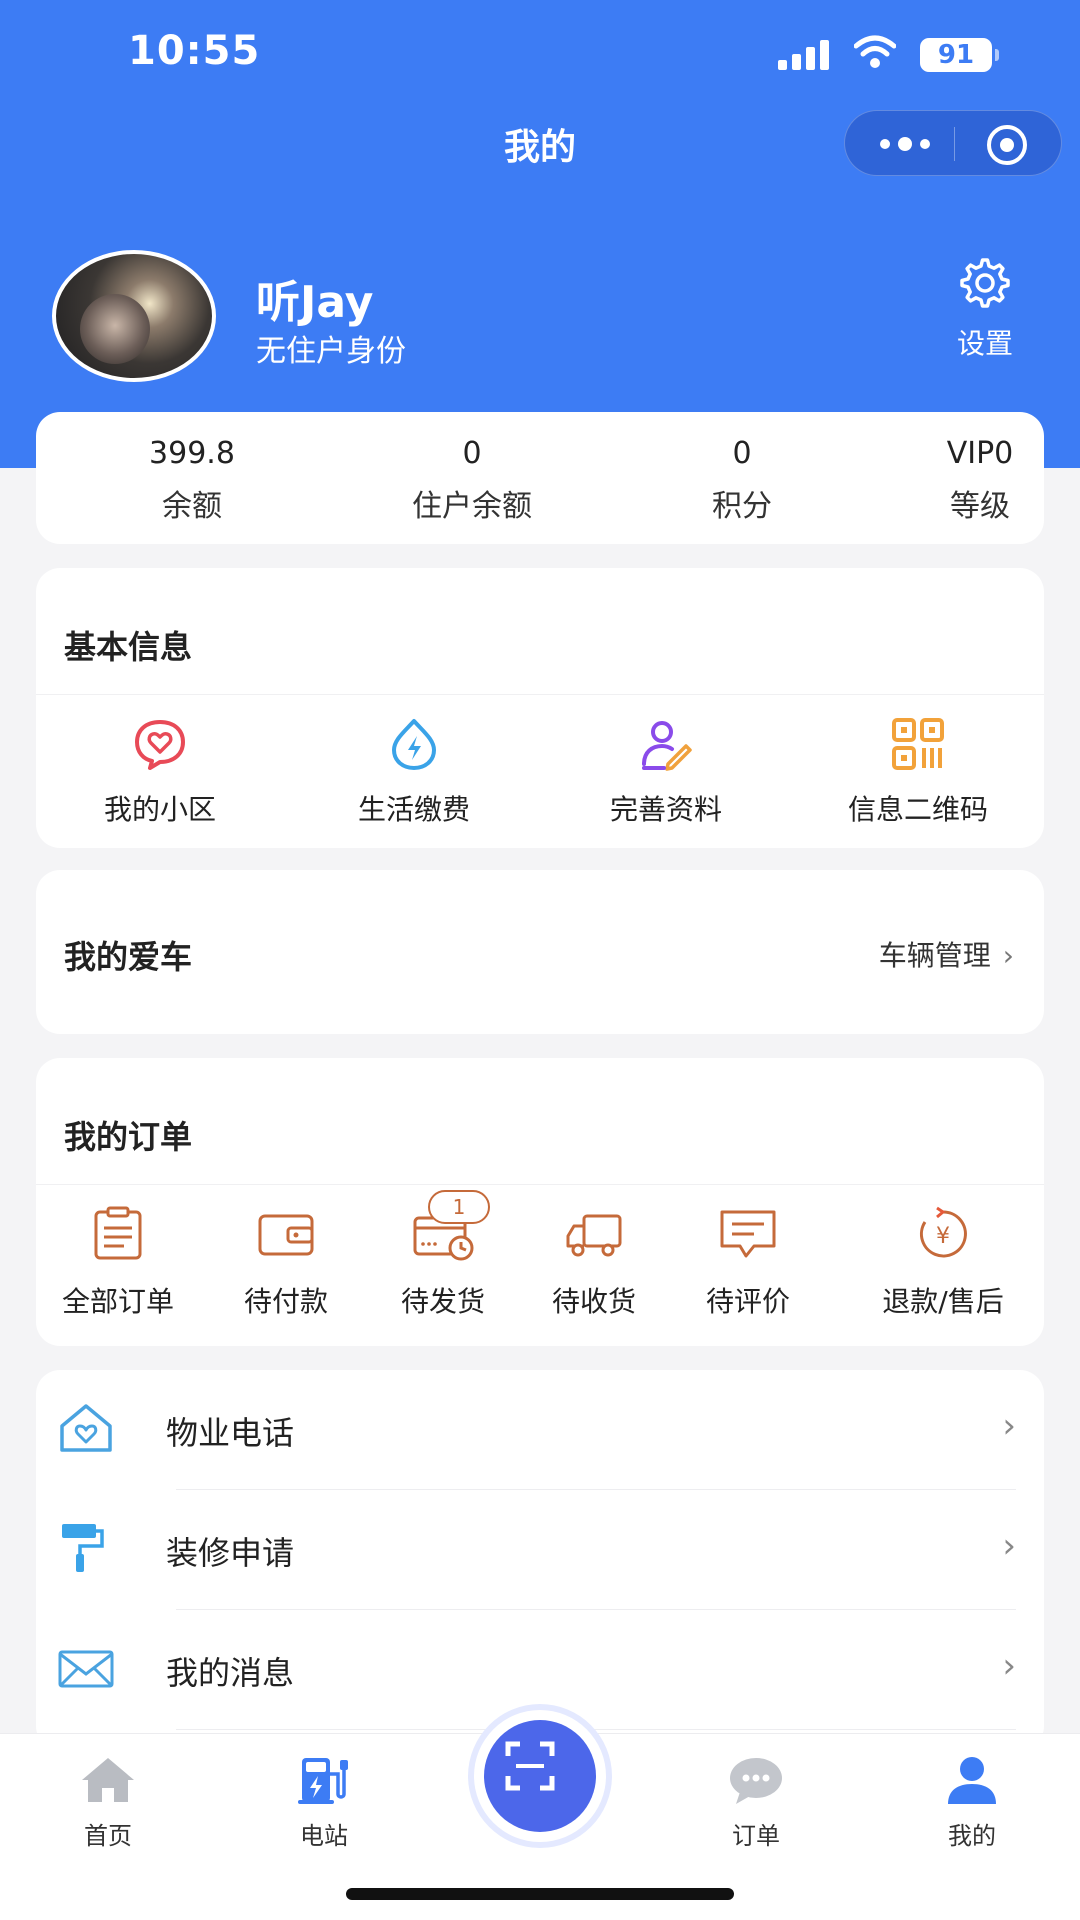  What do you see at coordinates (748, 1234) in the screenshot?
I see `comment-icon` at bounding box center [748, 1234].